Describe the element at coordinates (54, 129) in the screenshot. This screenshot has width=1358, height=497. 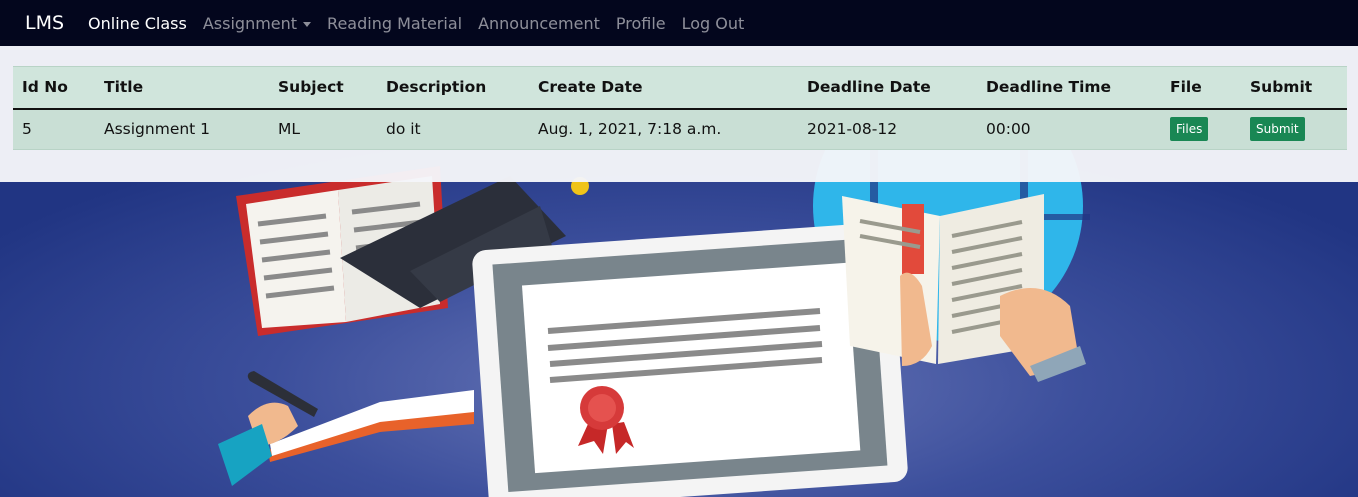
I see `cell-id: 5` at that location.